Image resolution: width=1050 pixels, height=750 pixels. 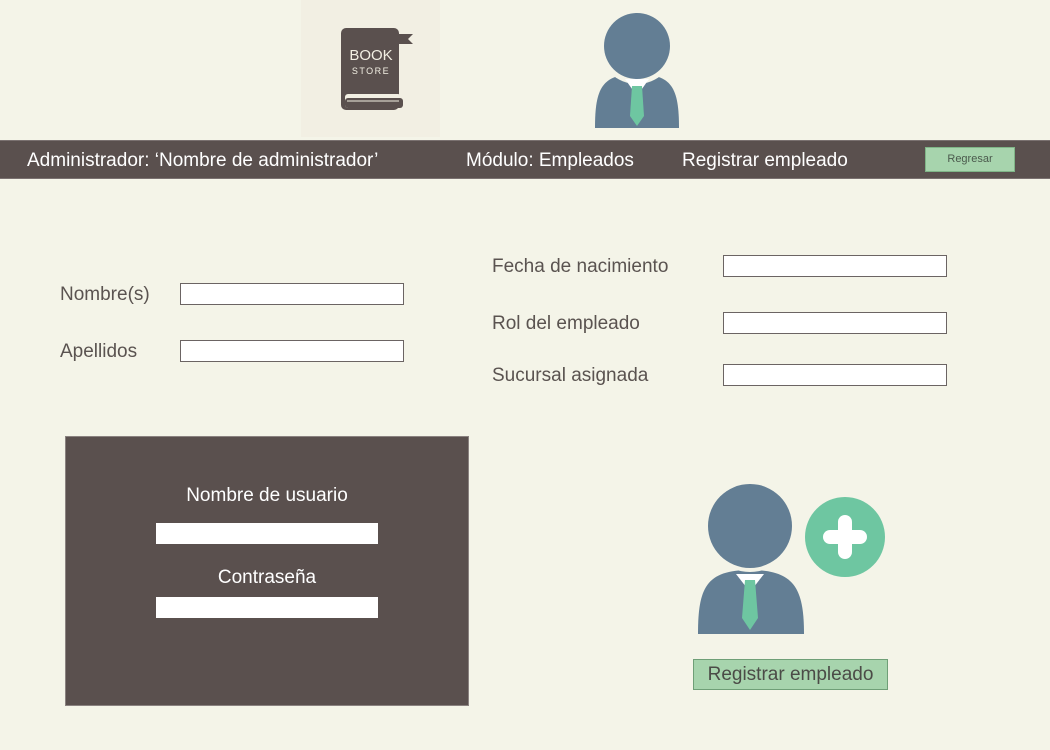 What do you see at coordinates (566, 323) in the screenshot?
I see `rol-label: Rol del empleado` at bounding box center [566, 323].